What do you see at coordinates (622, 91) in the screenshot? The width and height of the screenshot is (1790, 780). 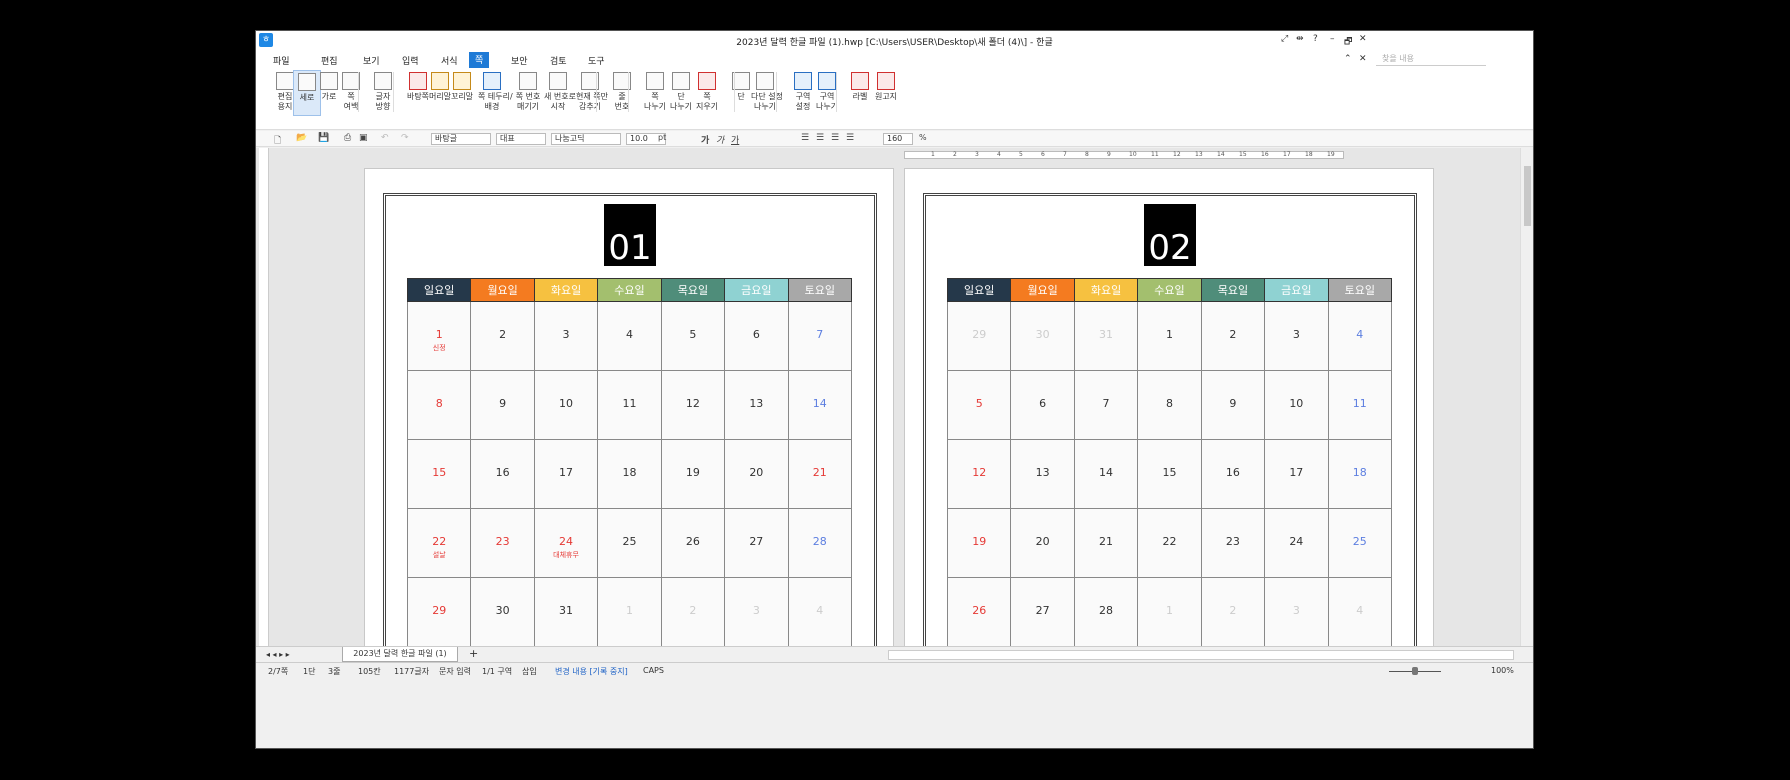 I see `ribbon-line-number-button: 줄 번호` at bounding box center [622, 91].